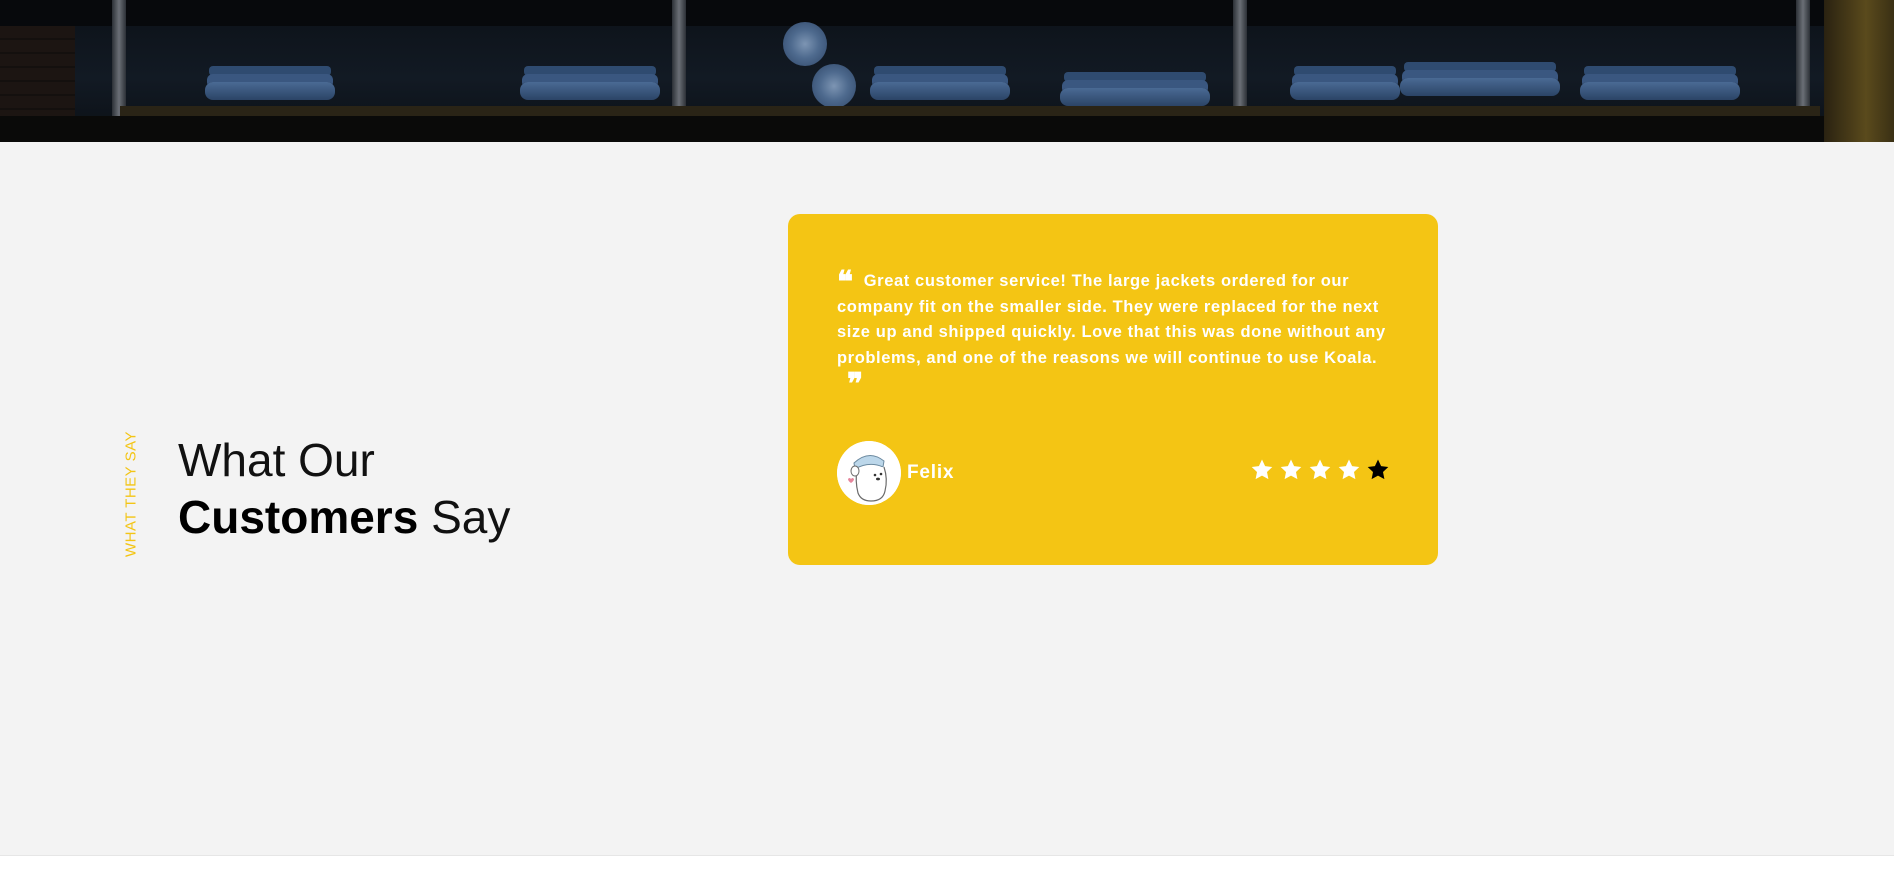 This screenshot has height=886, width=1894. I want to click on eyebrow-label: WHAT THEY SAY, so click(131, 494).